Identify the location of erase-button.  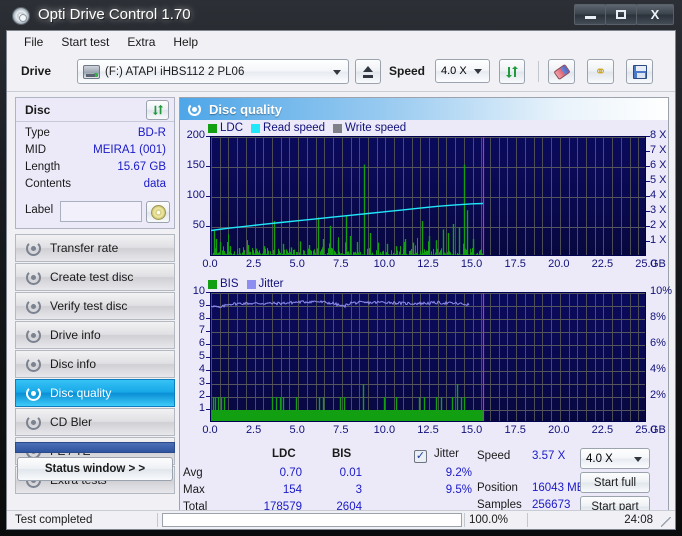
(561, 71).